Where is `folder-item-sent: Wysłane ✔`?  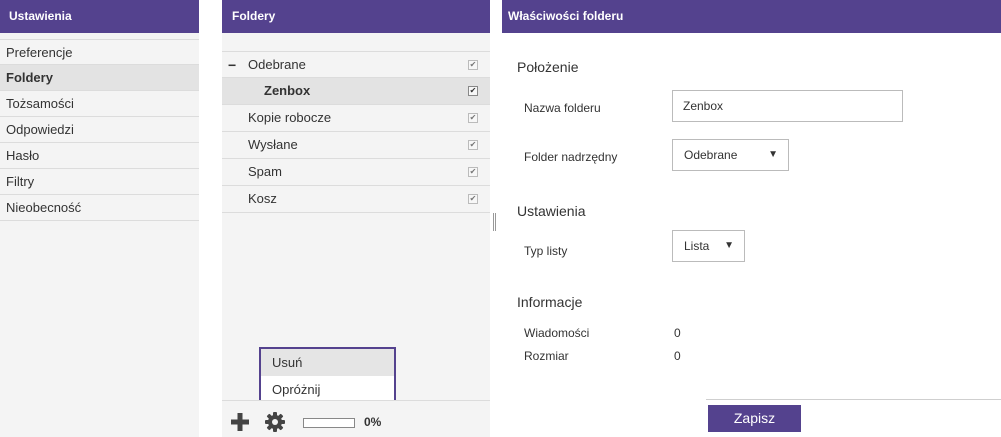 folder-item-sent: Wysłane ✔ is located at coordinates (356, 145).